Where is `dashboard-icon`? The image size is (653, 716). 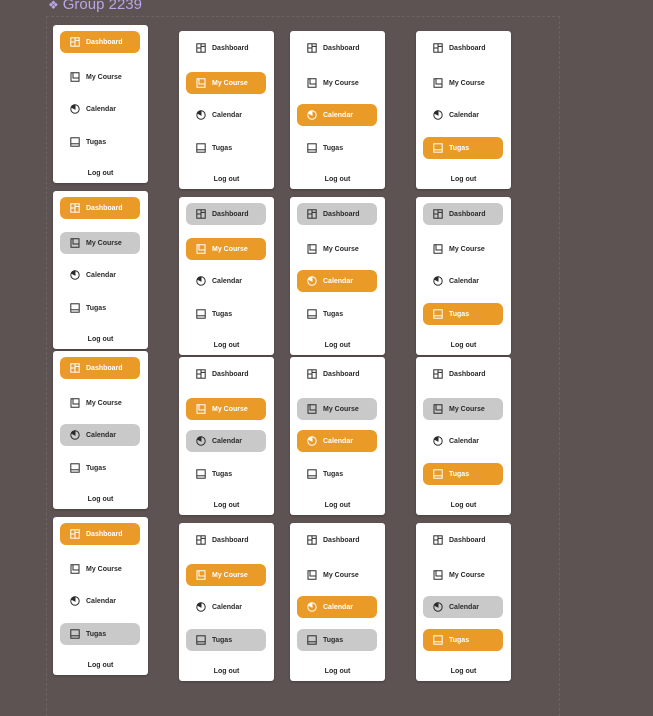
dashboard-icon is located at coordinates (75, 368).